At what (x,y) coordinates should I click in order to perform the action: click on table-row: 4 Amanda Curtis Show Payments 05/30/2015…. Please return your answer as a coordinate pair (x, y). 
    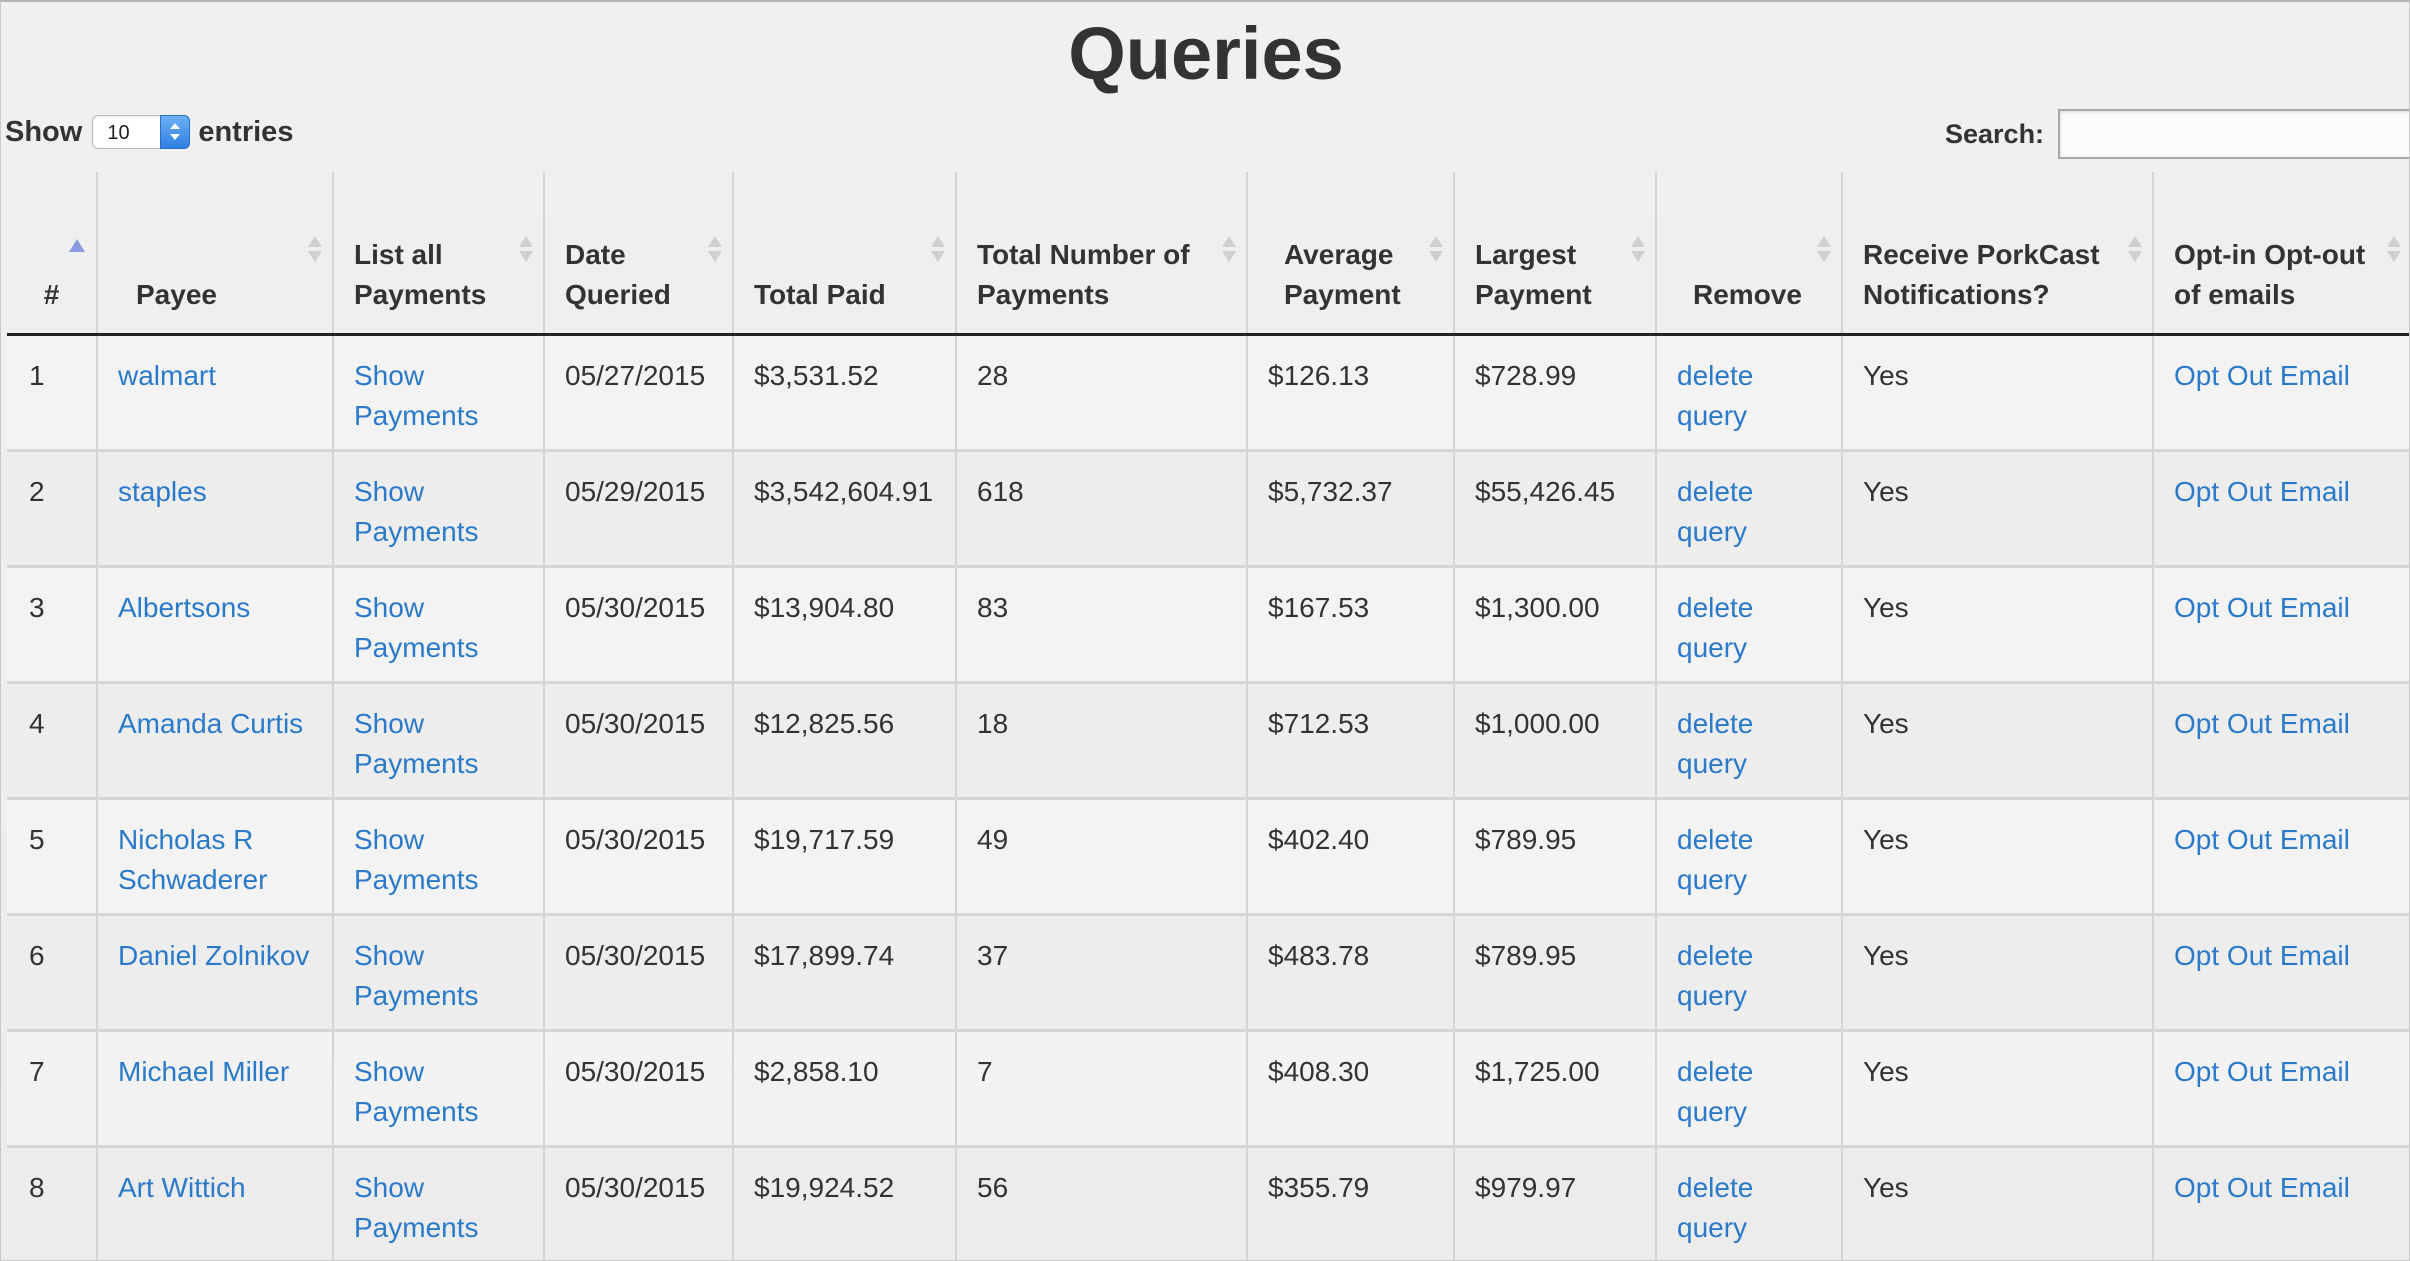
    Looking at the image, I should click on (1208, 741).